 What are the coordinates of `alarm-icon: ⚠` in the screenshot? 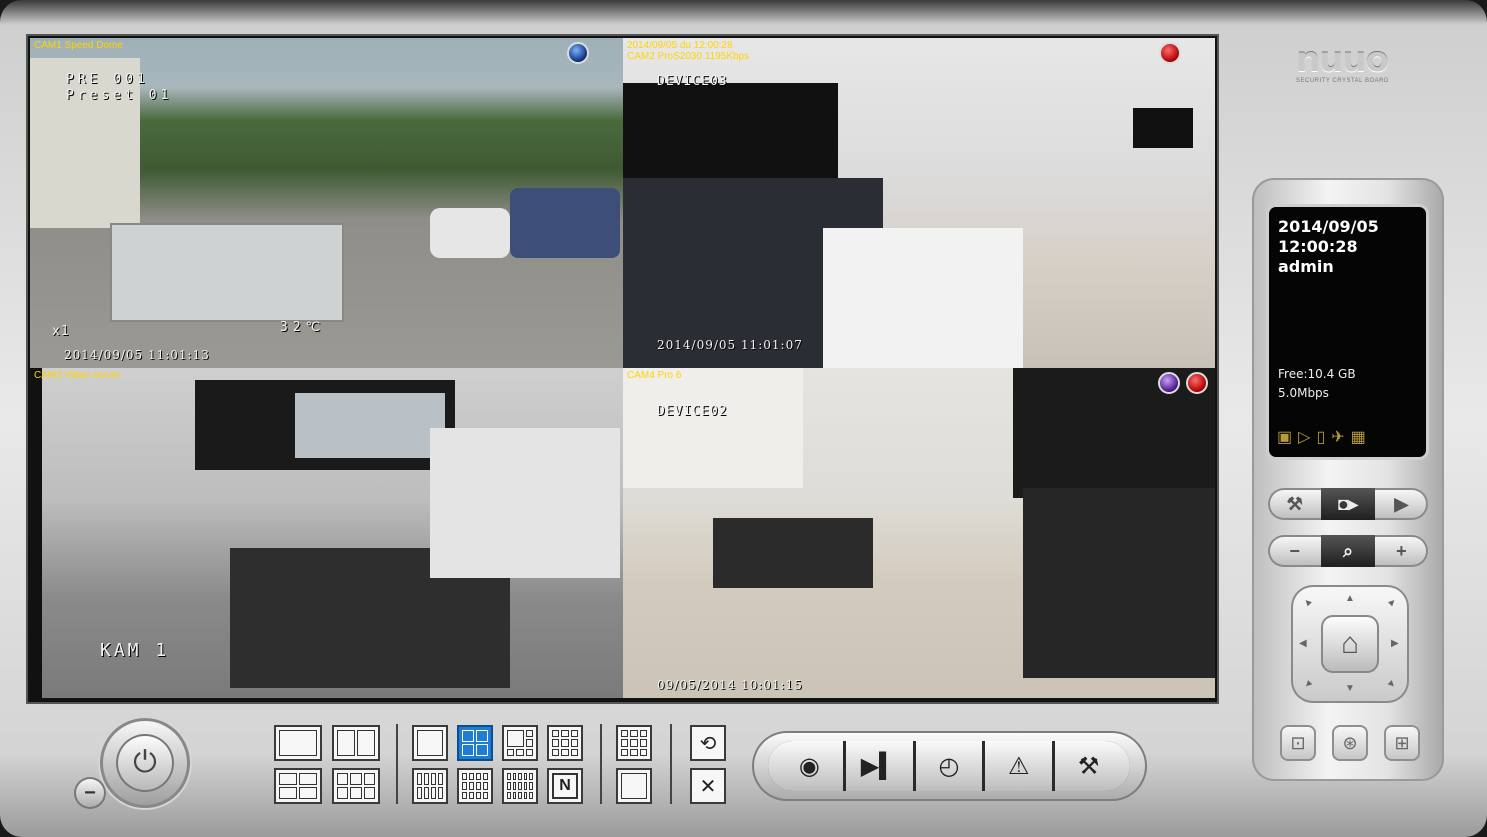 It's located at (1019, 766).